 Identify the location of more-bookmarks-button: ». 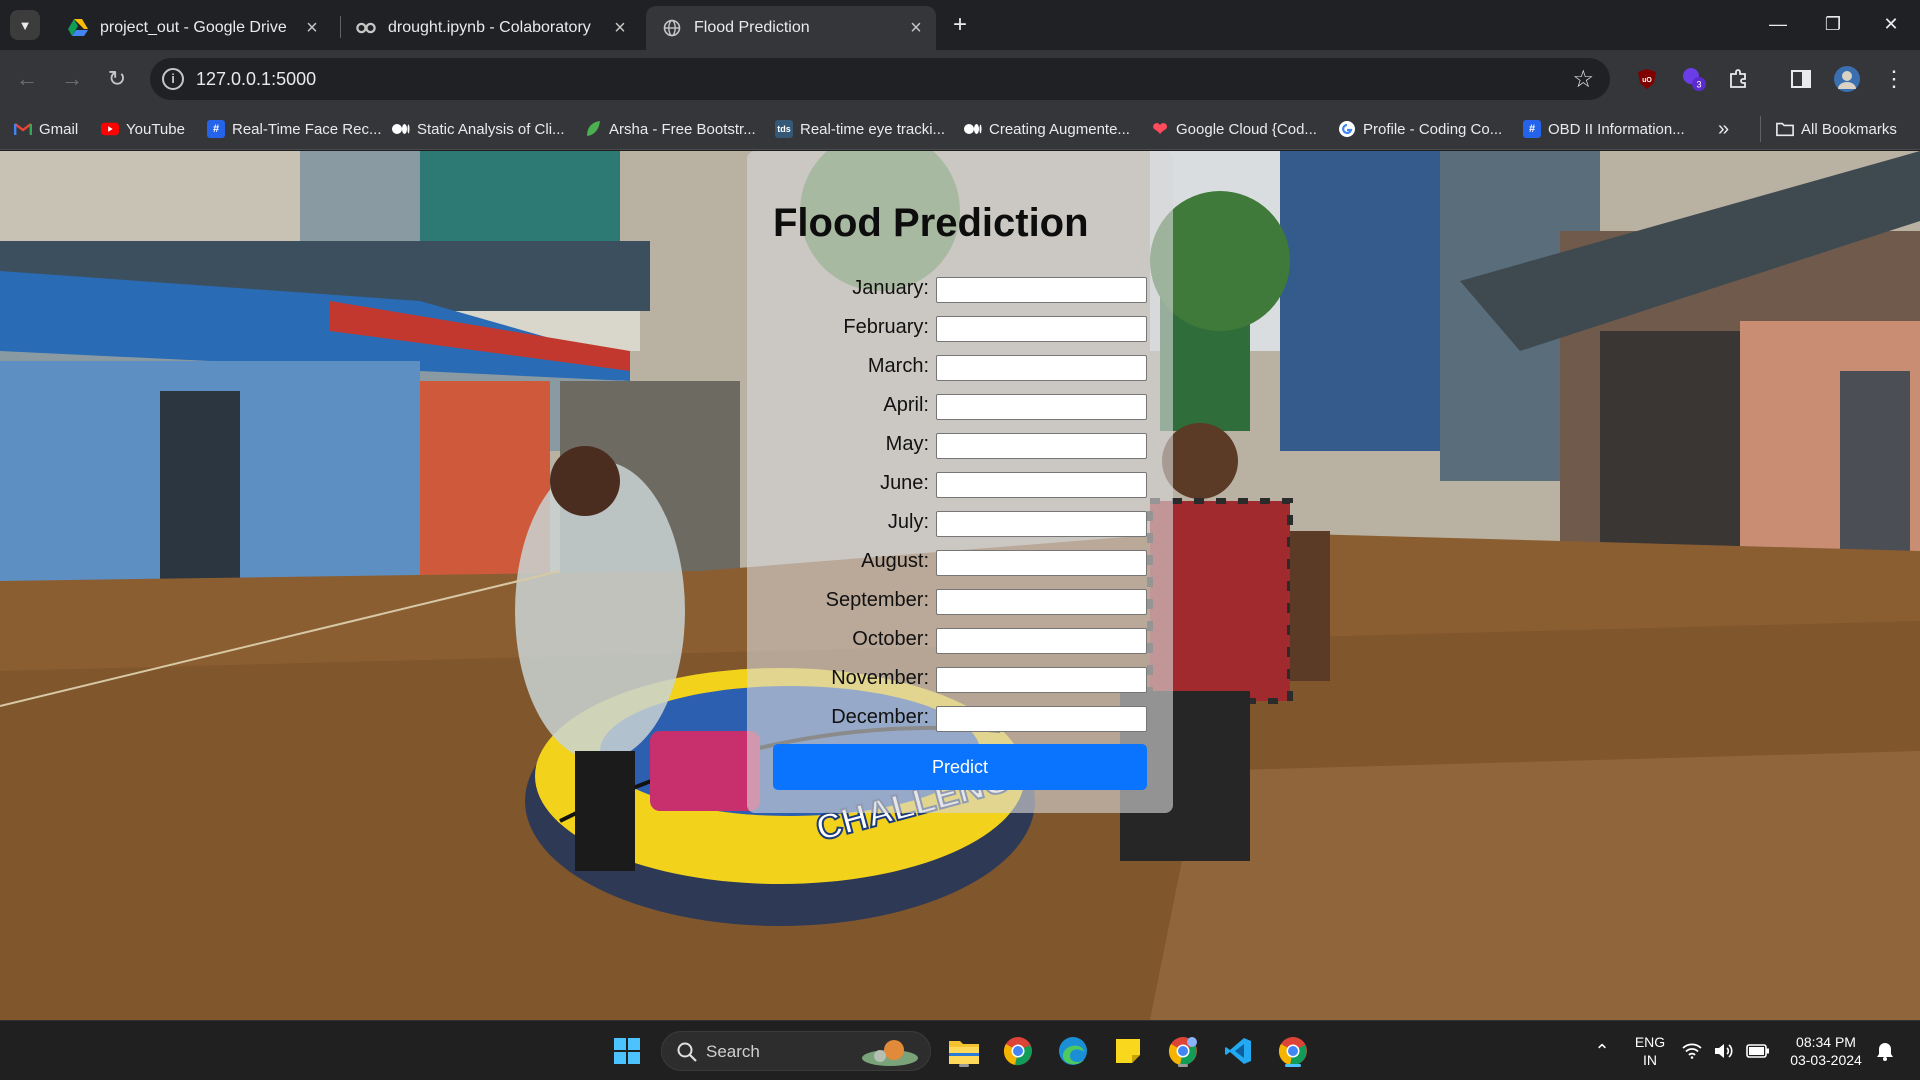
(1723, 129).